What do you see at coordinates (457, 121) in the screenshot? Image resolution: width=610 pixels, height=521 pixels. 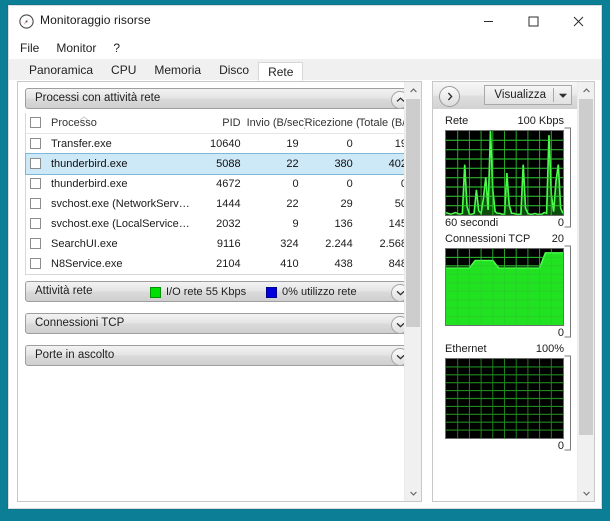 I see `graph-rete-title: Rete` at bounding box center [457, 121].